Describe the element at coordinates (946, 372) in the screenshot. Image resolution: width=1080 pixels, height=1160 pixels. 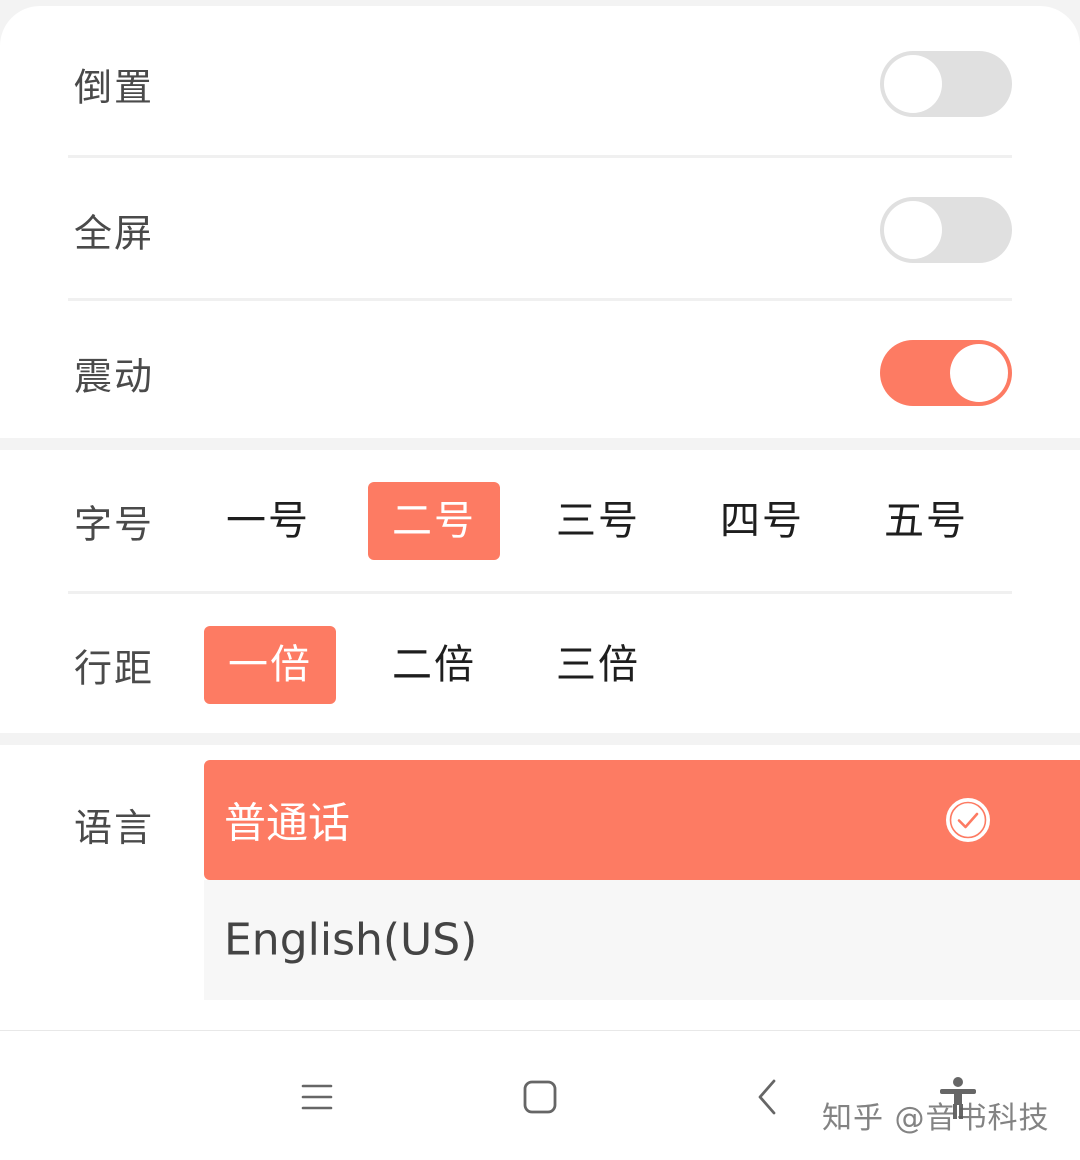
I see `vibration-switch` at that location.